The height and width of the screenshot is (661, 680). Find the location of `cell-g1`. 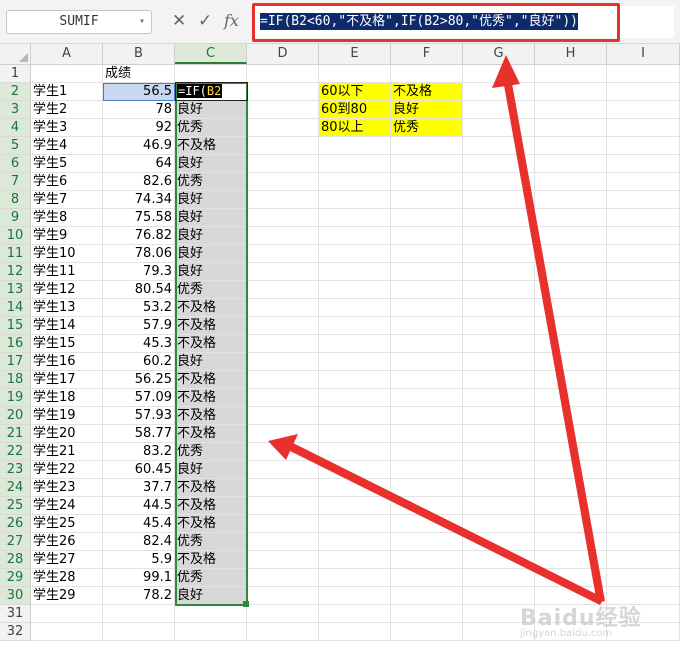

cell-g1 is located at coordinates (499, 74).